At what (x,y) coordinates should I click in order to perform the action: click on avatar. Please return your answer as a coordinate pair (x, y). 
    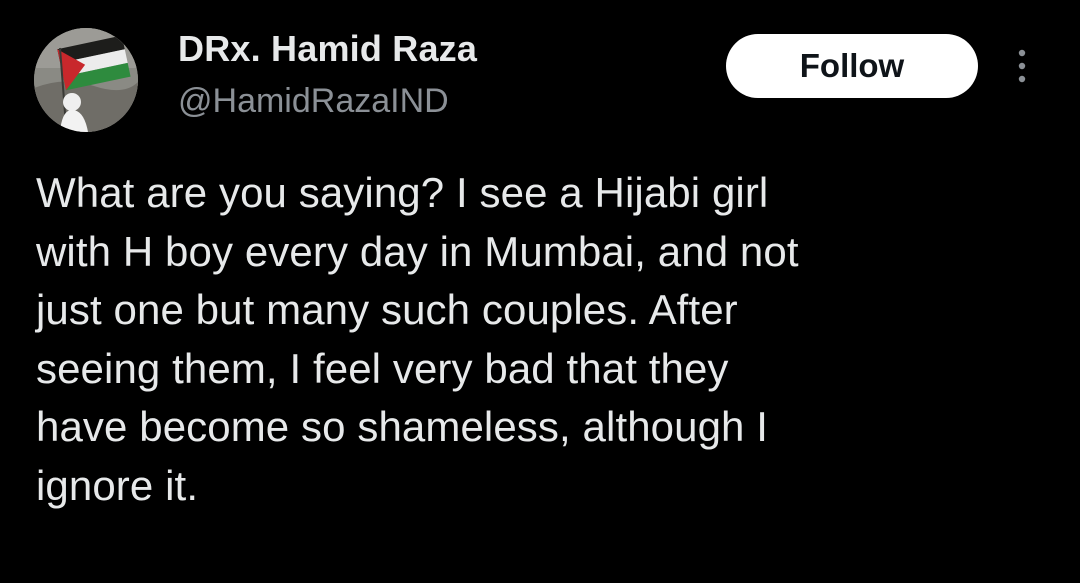
    Looking at the image, I should click on (86, 80).